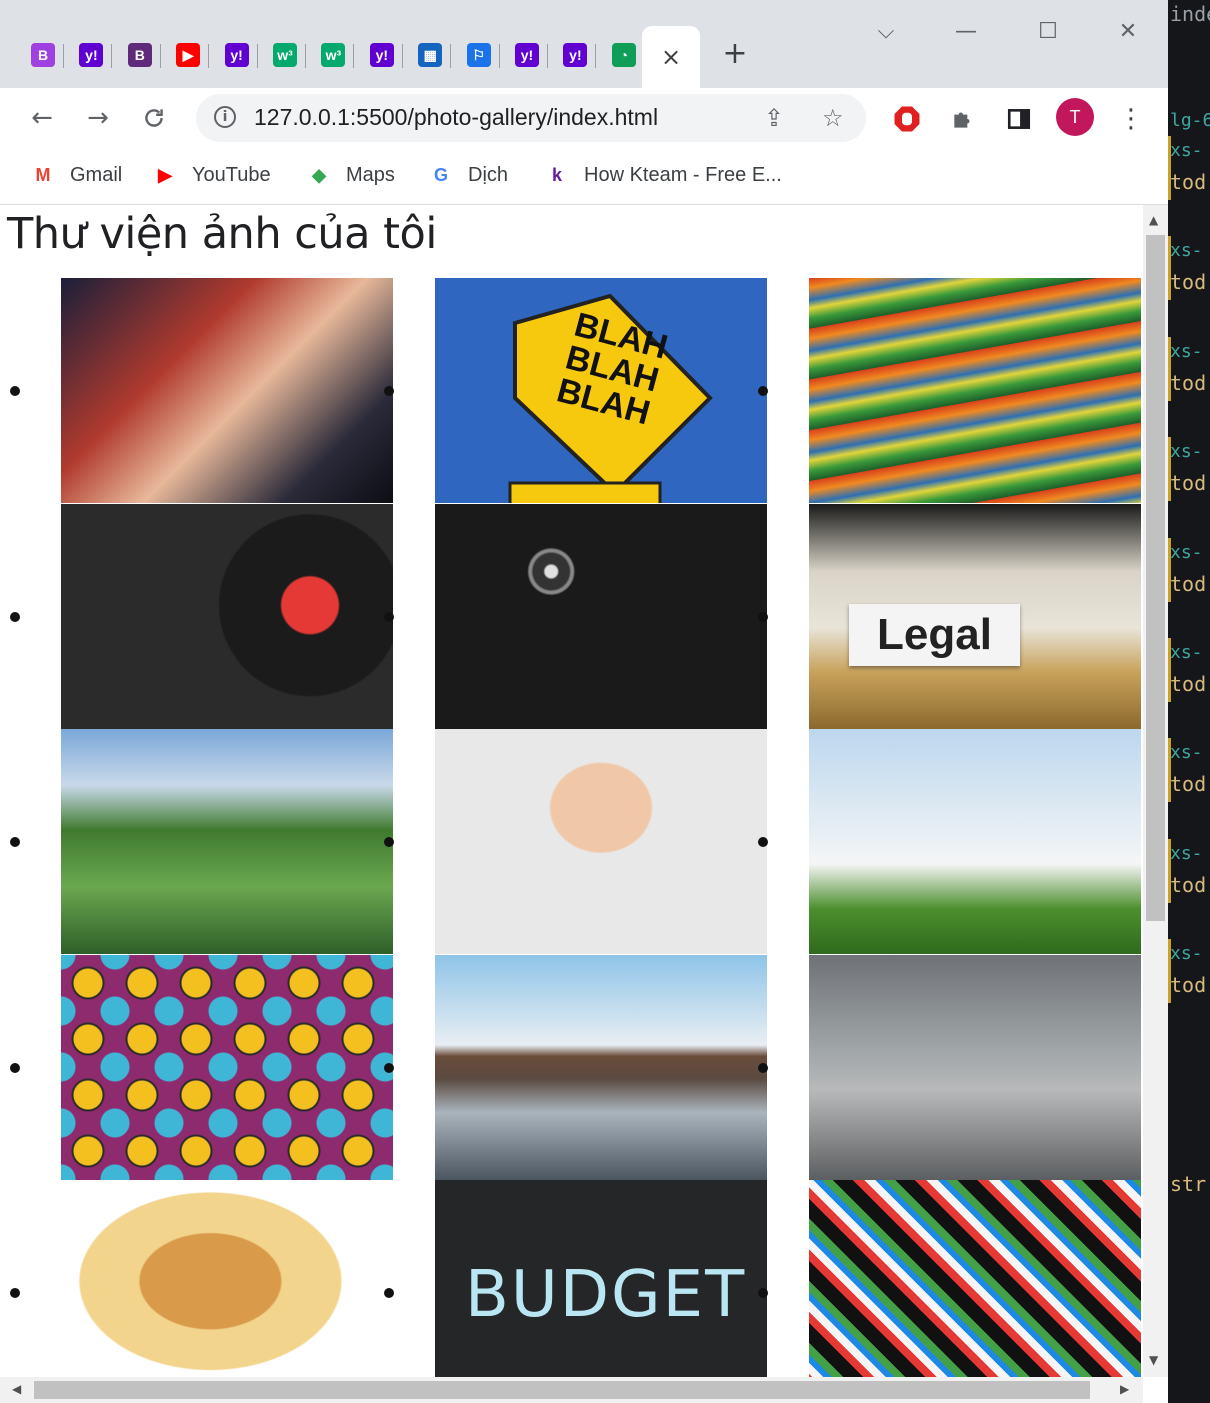 The width and height of the screenshot is (1210, 1403). Describe the element at coordinates (370, 174) in the screenshot. I see `bookmark-label: Maps` at that location.